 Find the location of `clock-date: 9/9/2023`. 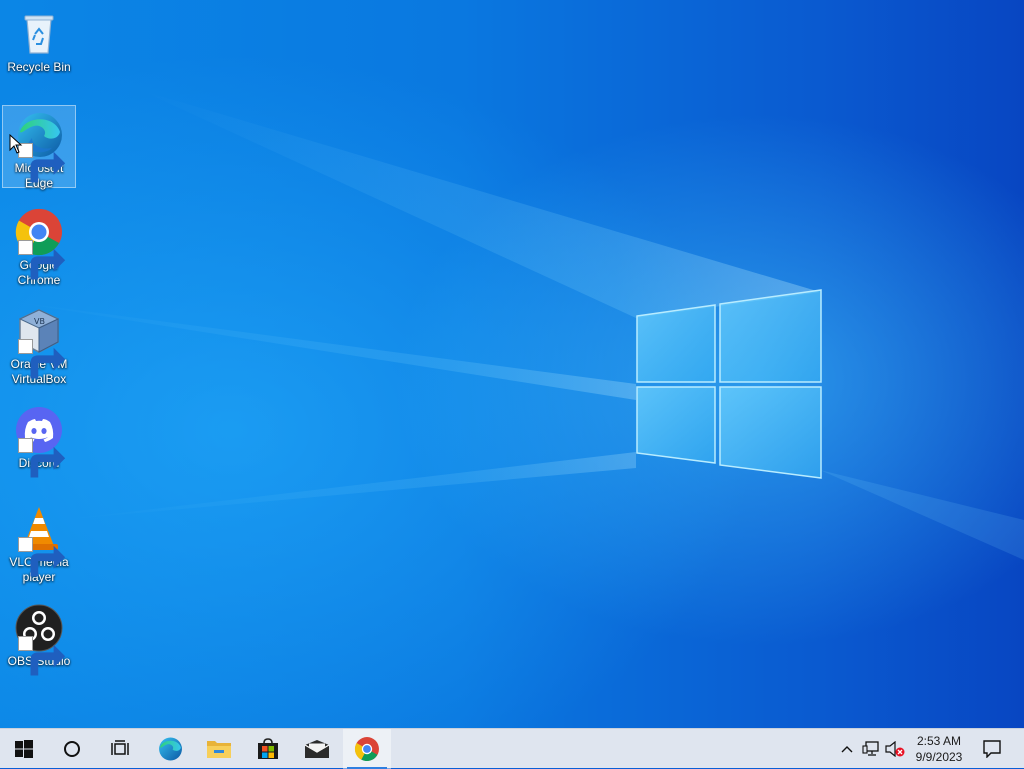

clock-date: 9/9/2023 is located at coordinates (939, 757).